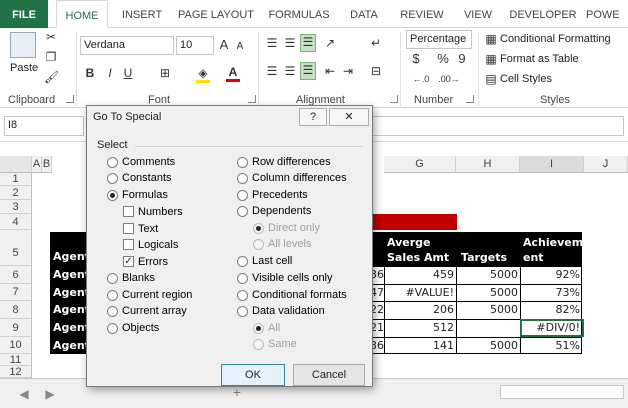  What do you see at coordinates (157, 295) in the screenshot?
I see `option-current-region-label: Current region` at bounding box center [157, 295].